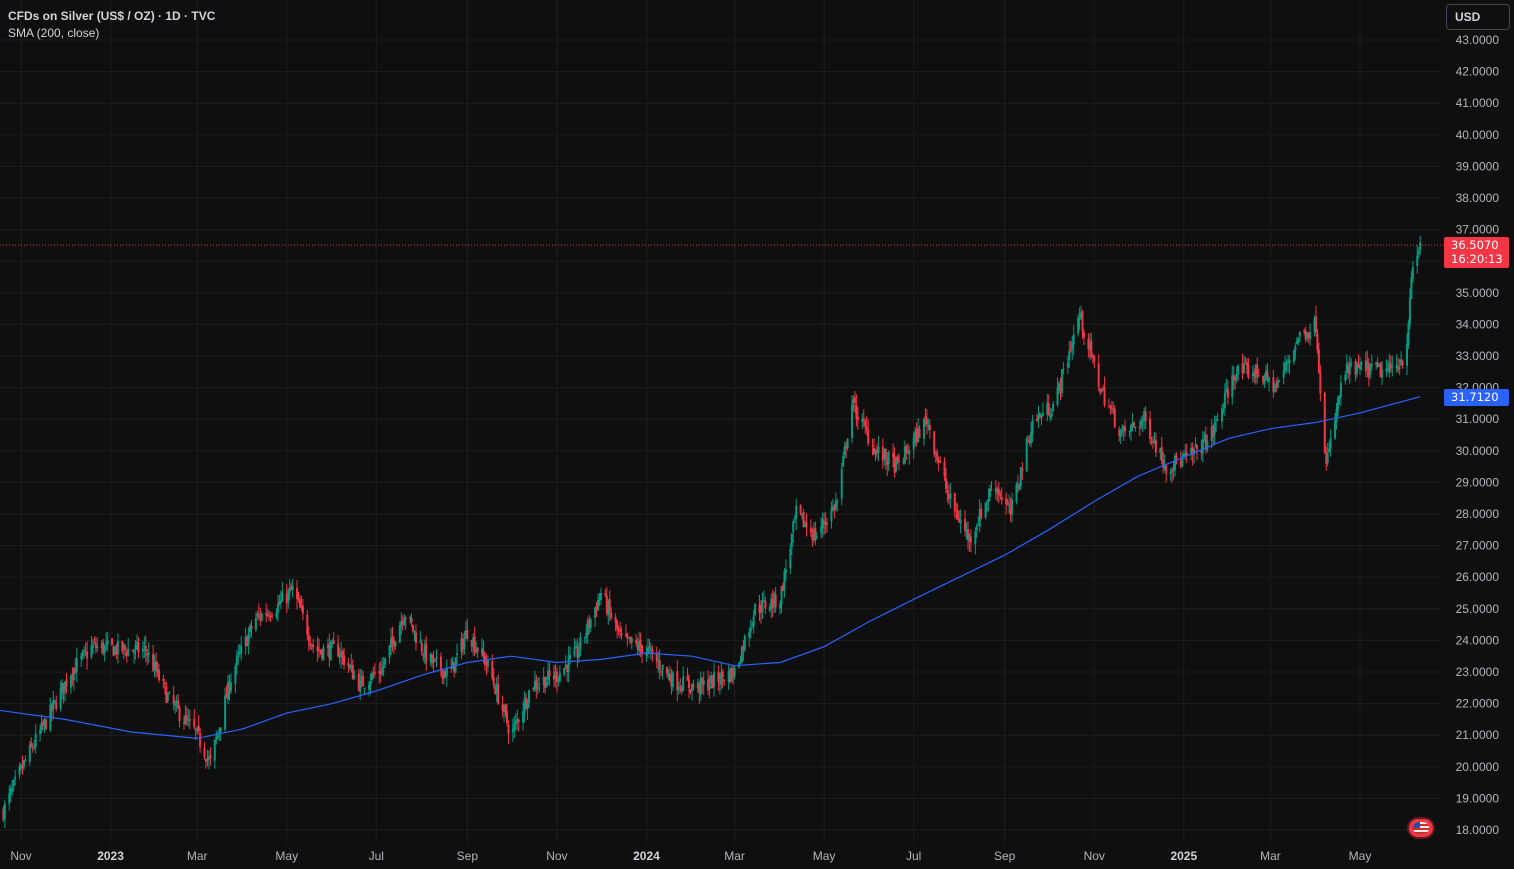 The width and height of the screenshot is (1514, 869). I want to click on y-tick-label: 24.0000, so click(1478, 640).